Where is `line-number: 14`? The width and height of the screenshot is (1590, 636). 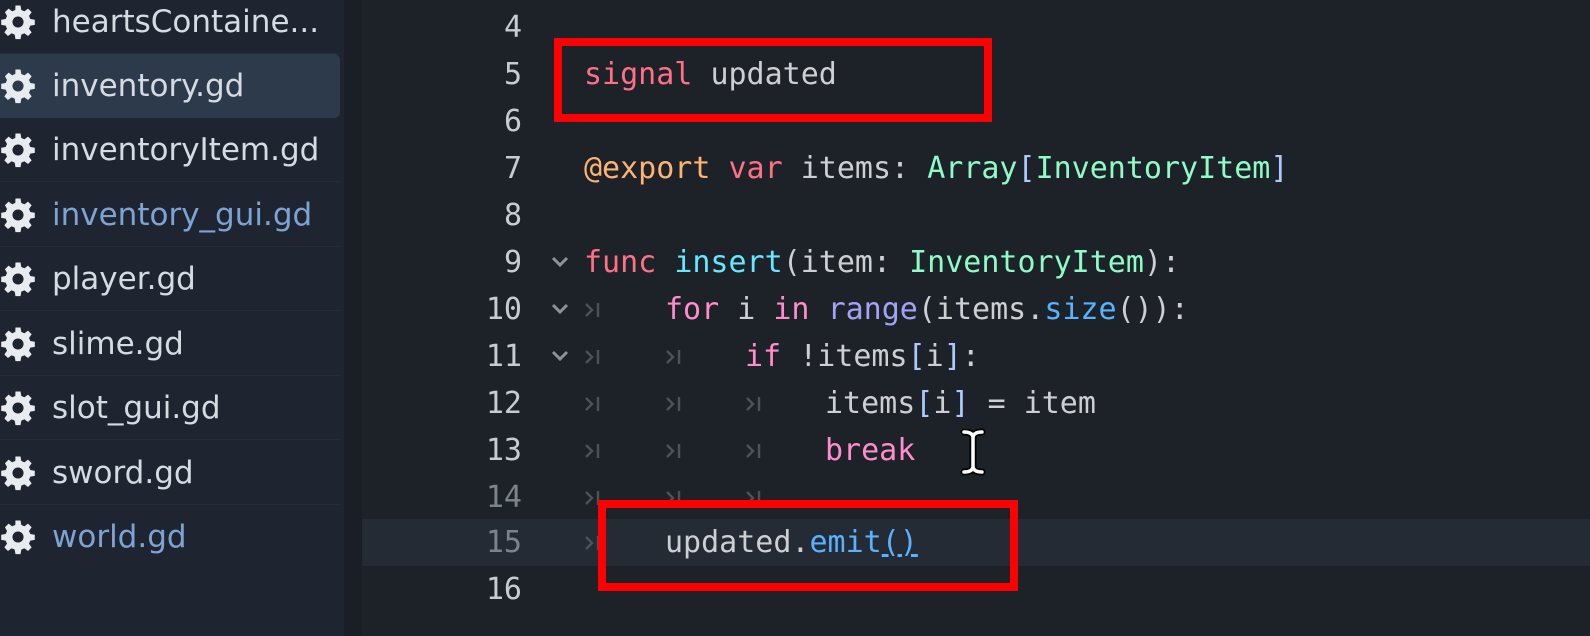
line-number: 14 is located at coordinates (503, 497).